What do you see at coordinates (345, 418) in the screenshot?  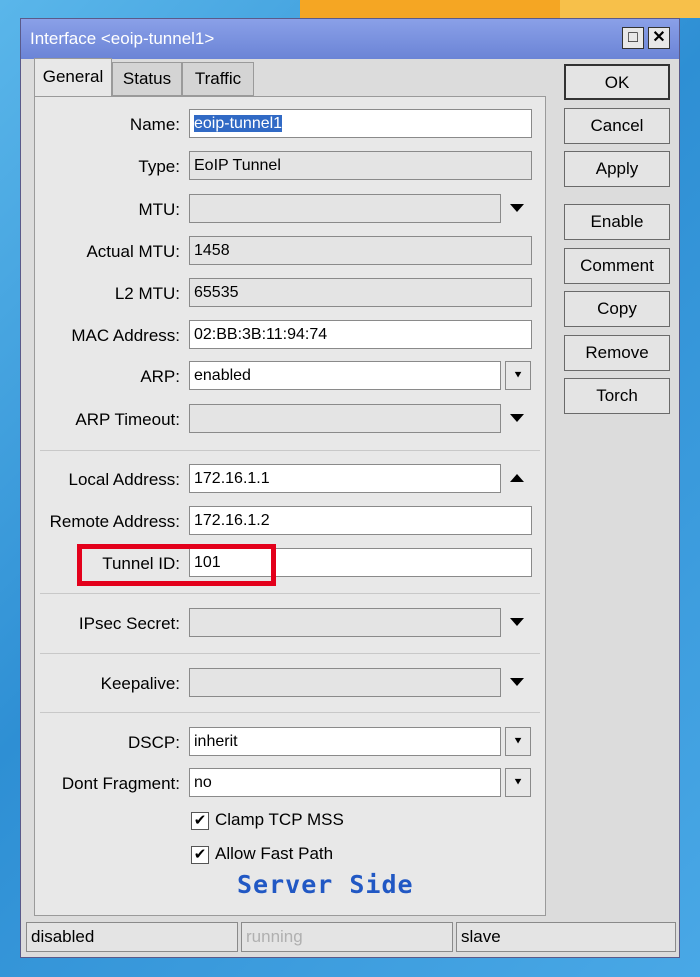 I see `arp-timeout-input` at bounding box center [345, 418].